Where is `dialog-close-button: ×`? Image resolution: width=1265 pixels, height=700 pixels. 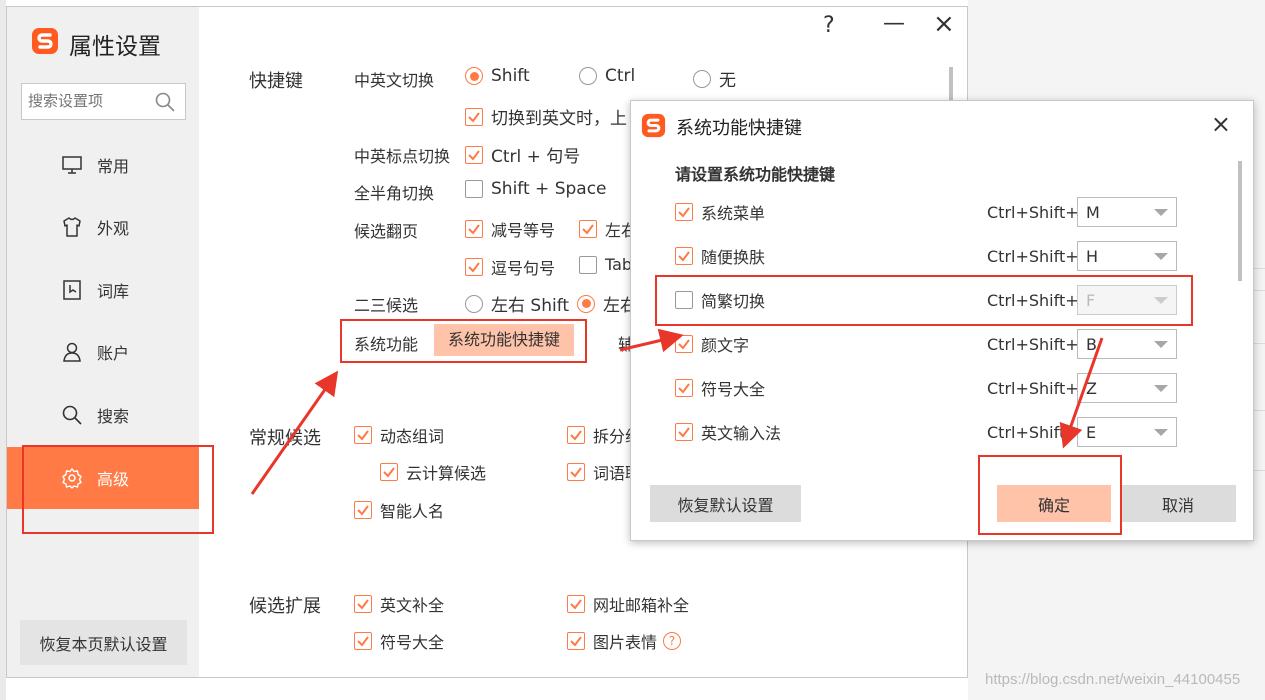
dialog-close-button: × is located at coordinates (1221, 124).